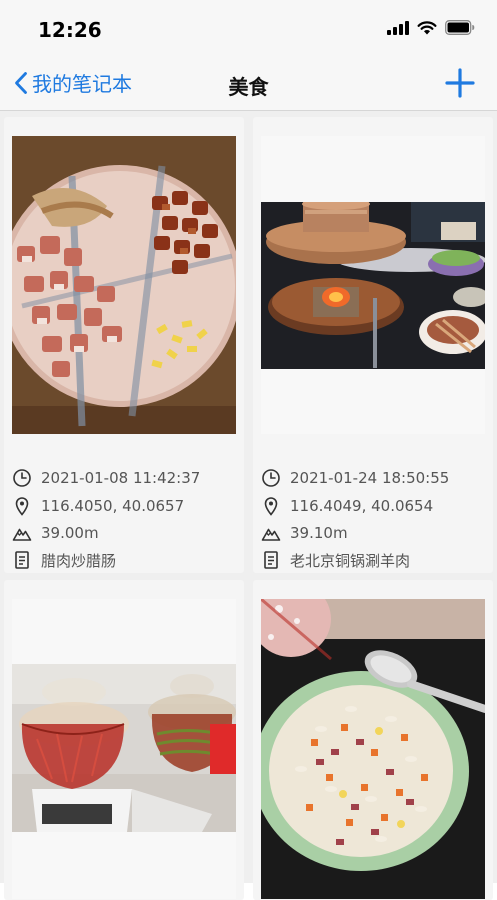  What do you see at coordinates (55, 533) in the screenshot?
I see `note-altitude: 39.00m` at bounding box center [55, 533].